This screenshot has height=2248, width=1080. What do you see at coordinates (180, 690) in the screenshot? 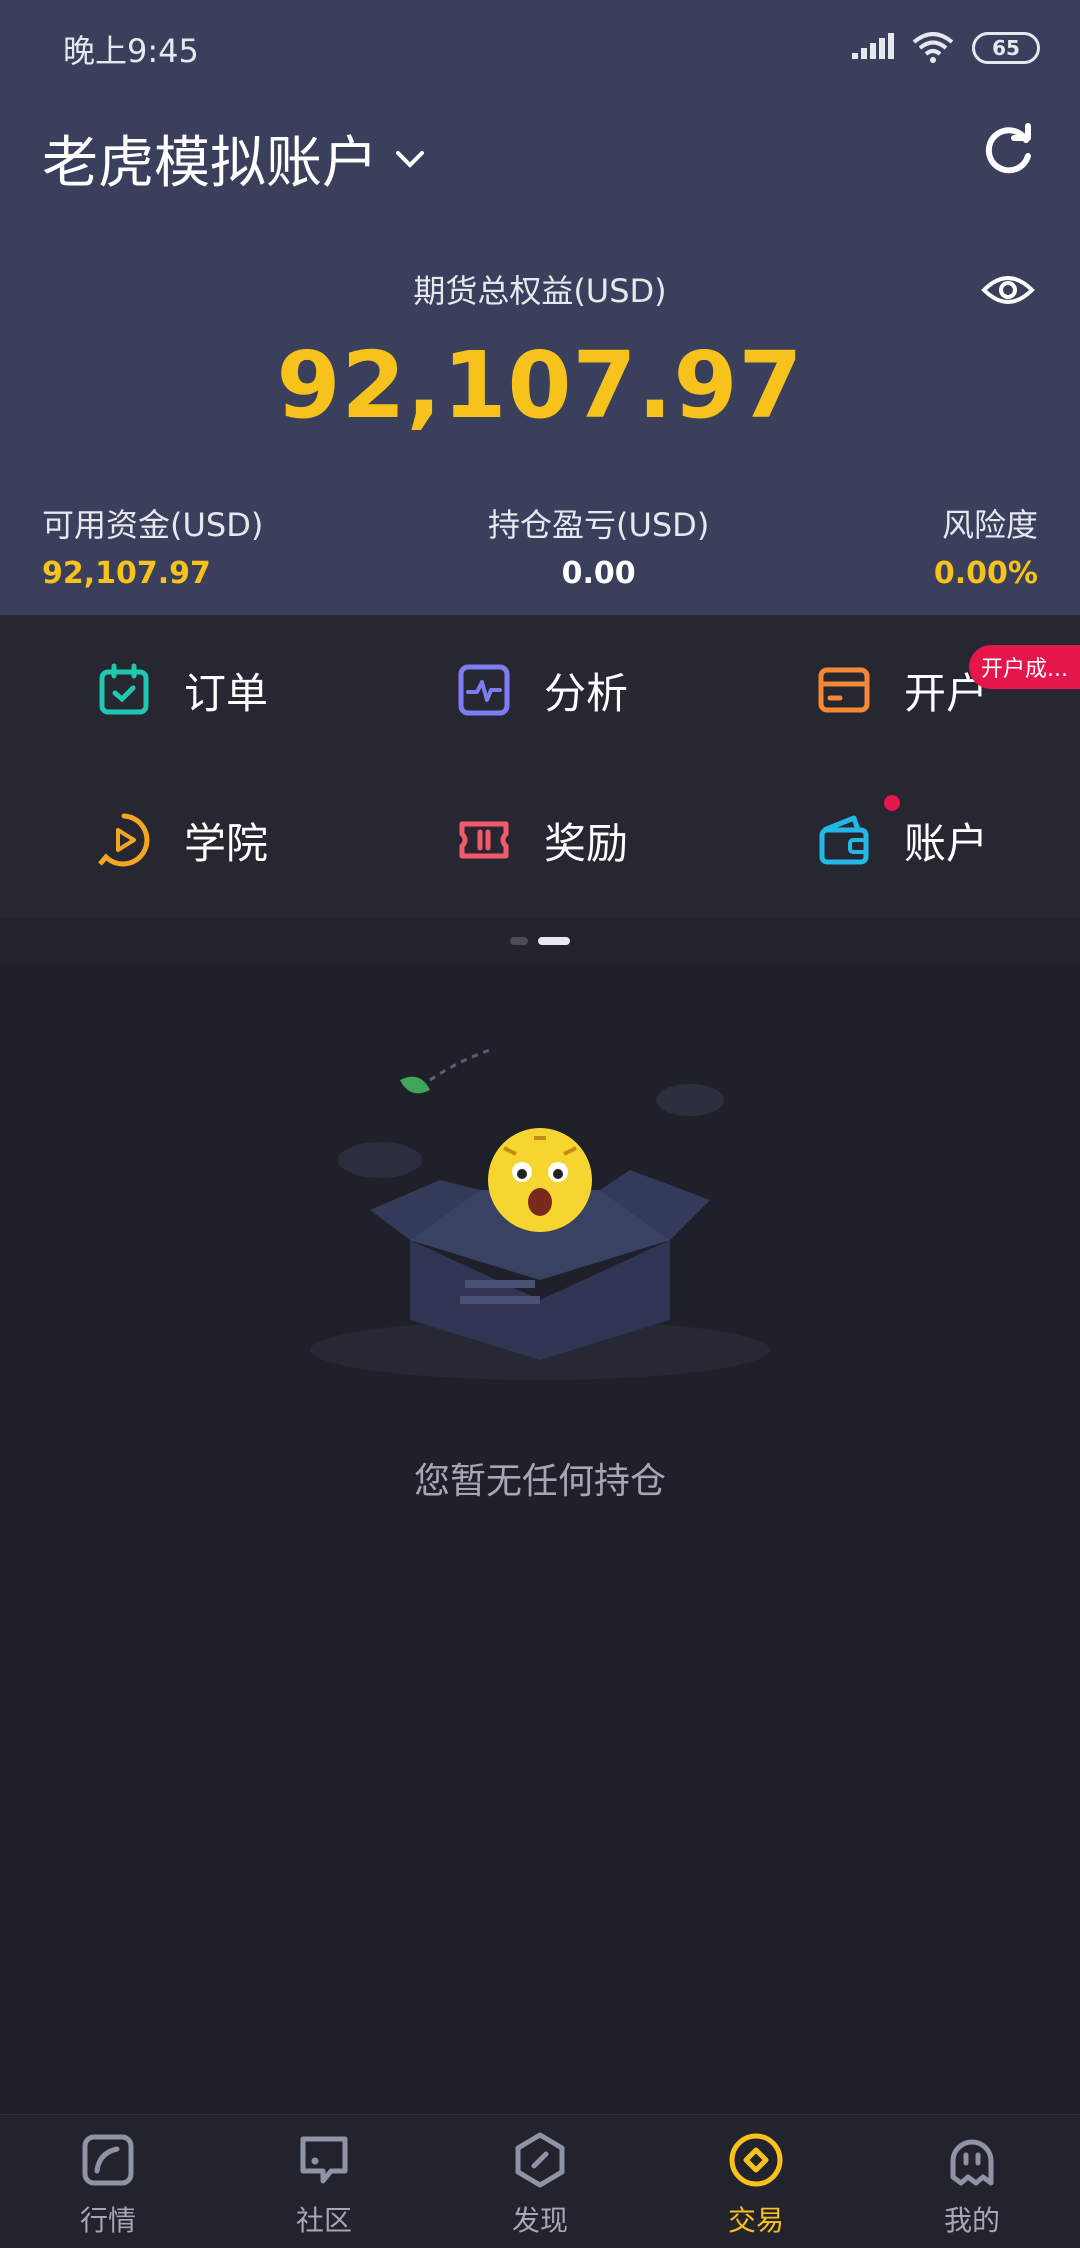
I see `menu-item-order: 订单` at bounding box center [180, 690].